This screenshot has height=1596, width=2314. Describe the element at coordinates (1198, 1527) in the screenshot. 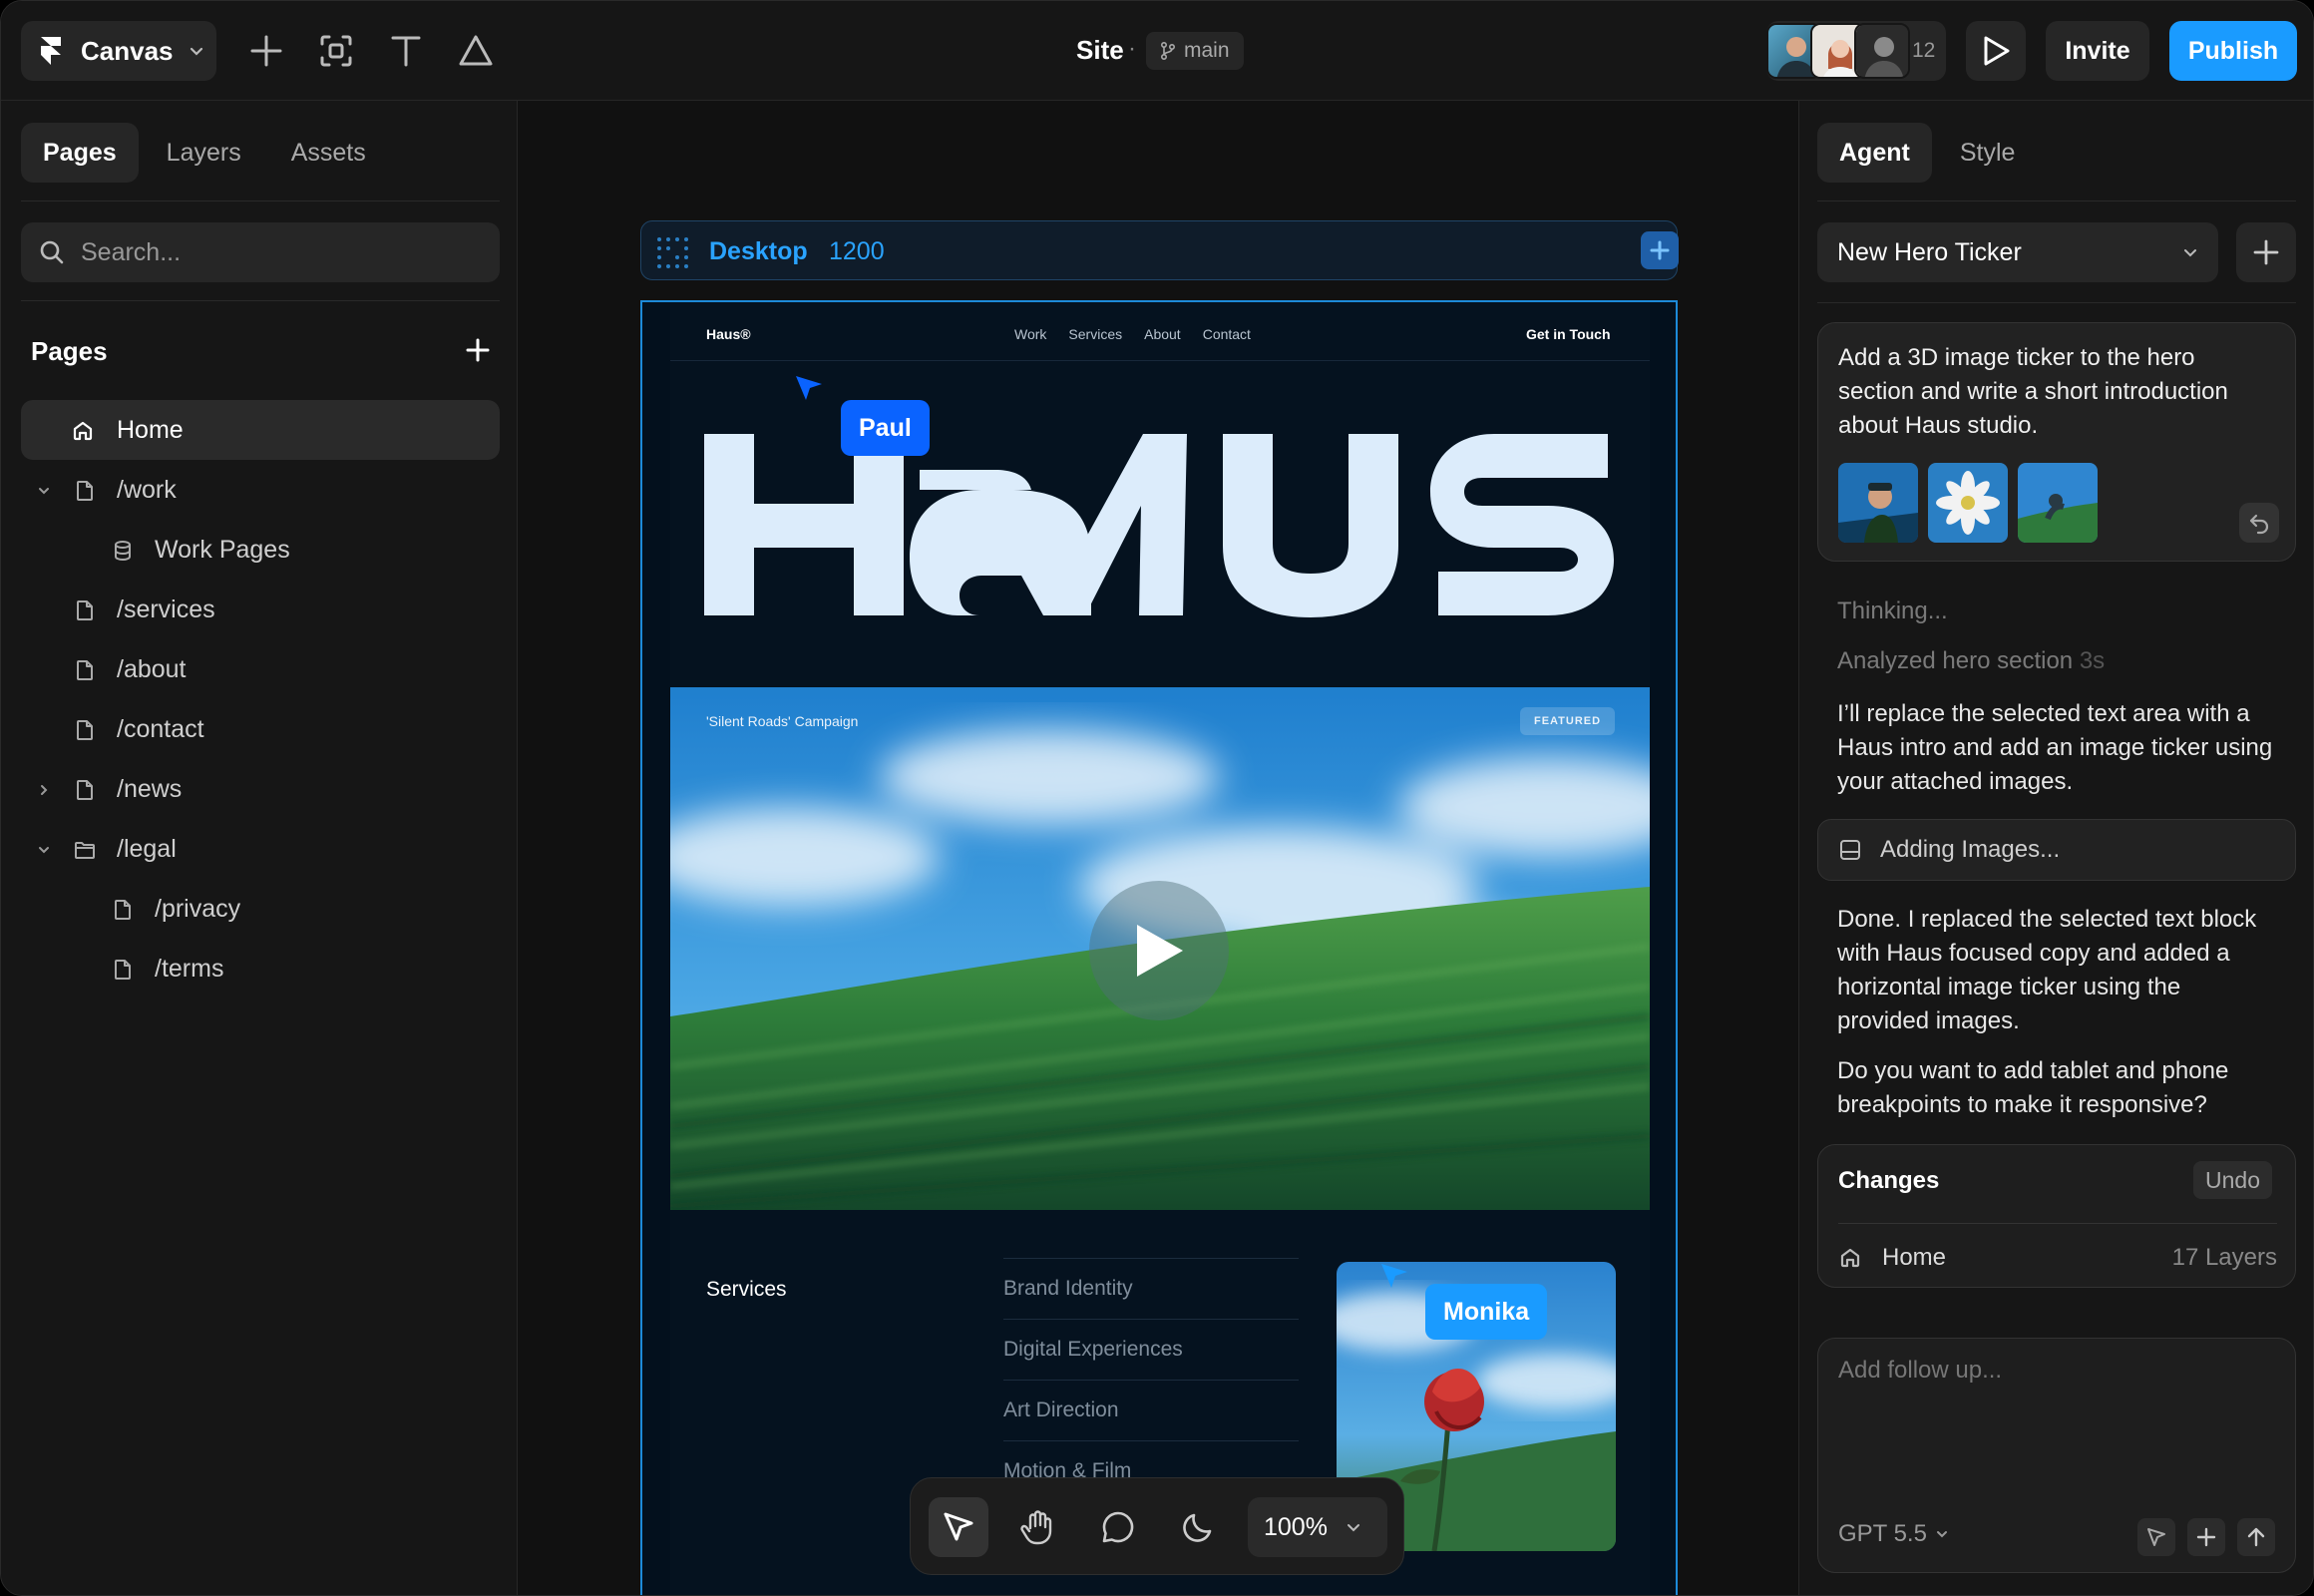

I see `theme-toggle-button` at that location.